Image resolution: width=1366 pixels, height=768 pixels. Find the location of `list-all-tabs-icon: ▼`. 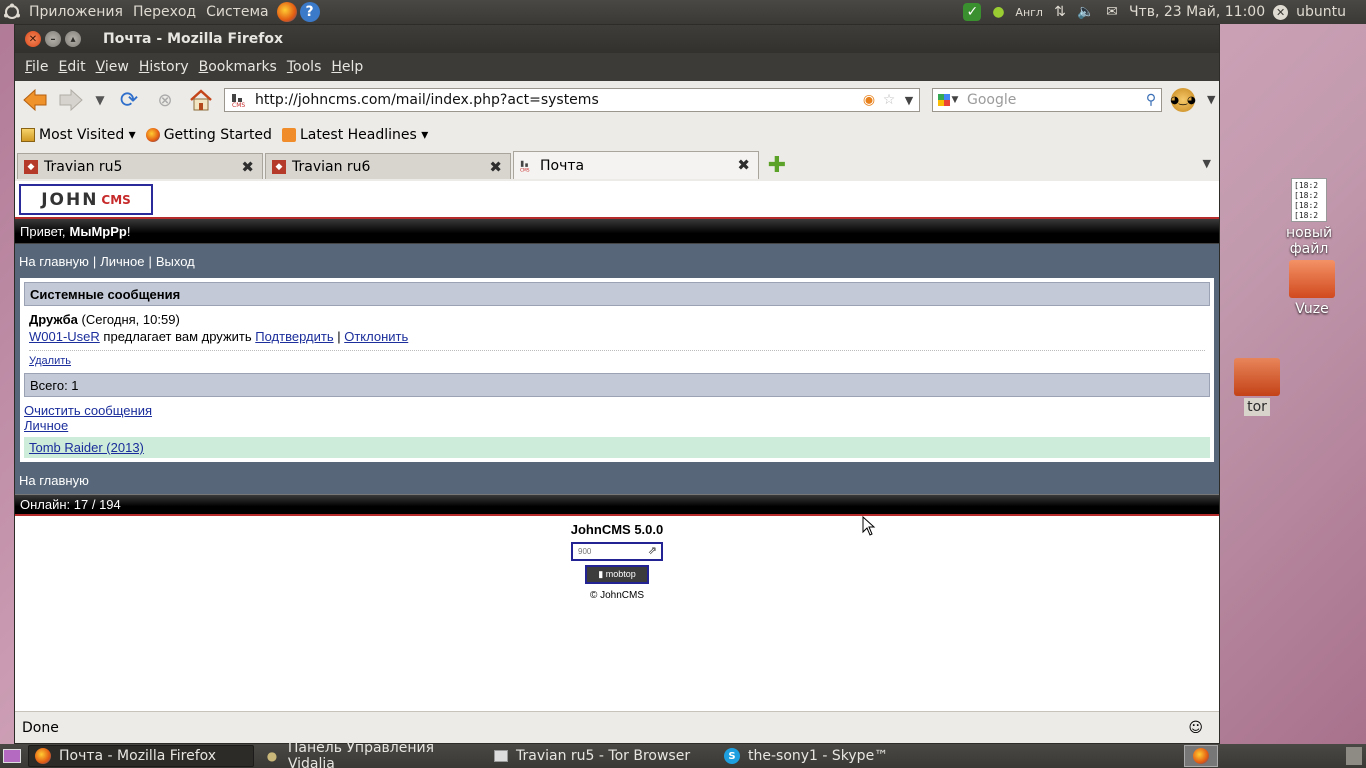

list-all-tabs-icon: ▼ is located at coordinates (1207, 163).